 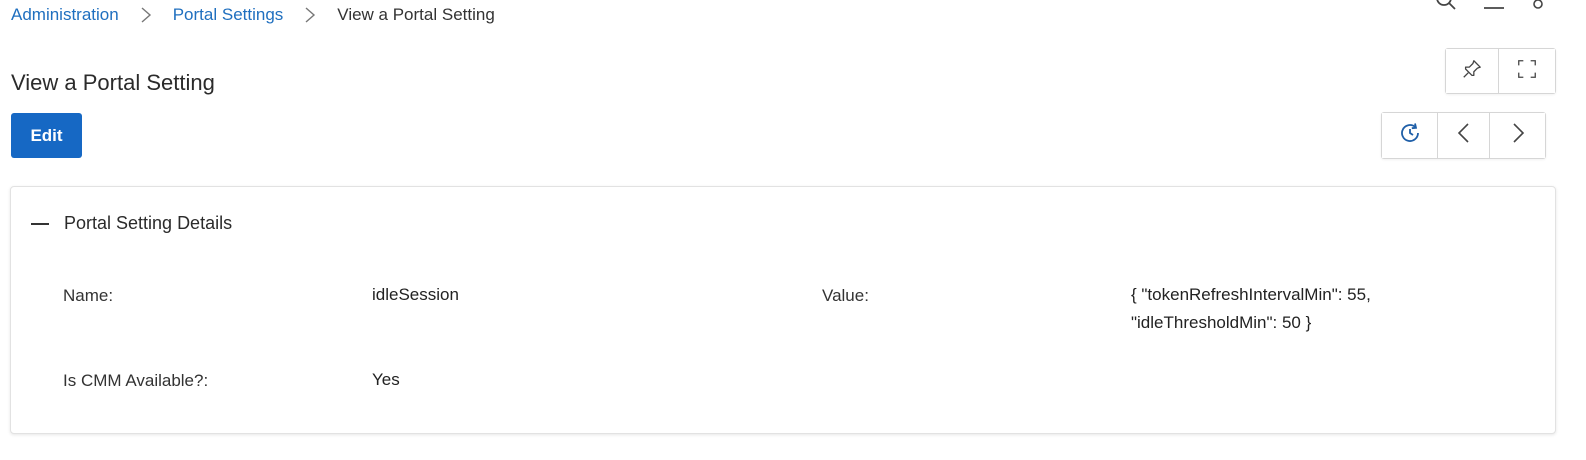 I want to click on name-value: idleSession, so click(x=415, y=294).